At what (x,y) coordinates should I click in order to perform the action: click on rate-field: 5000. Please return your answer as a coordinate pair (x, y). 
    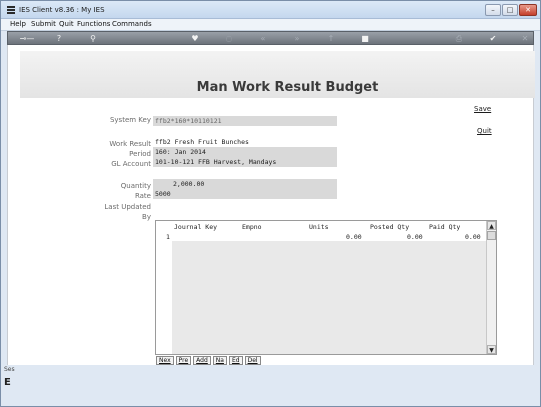
    Looking at the image, I should click on (245, 194).